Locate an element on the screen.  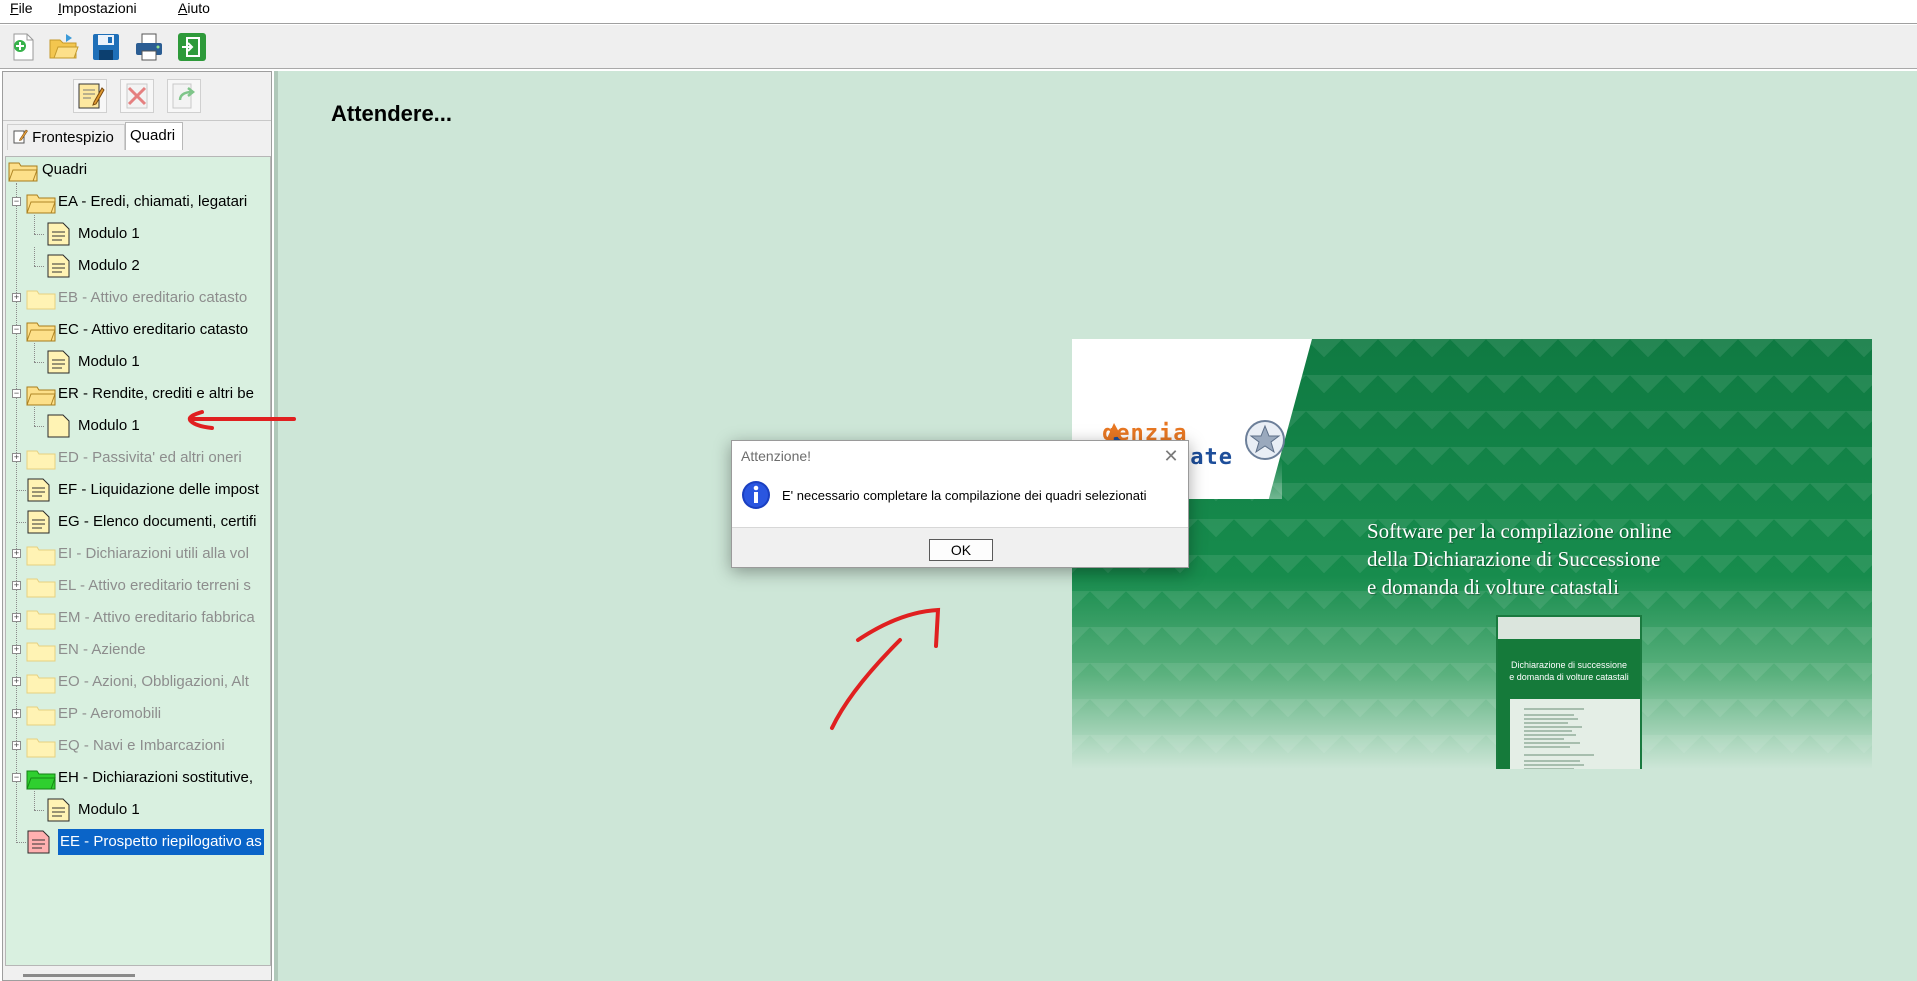
delete-icon is located at coordinates (137, 96).